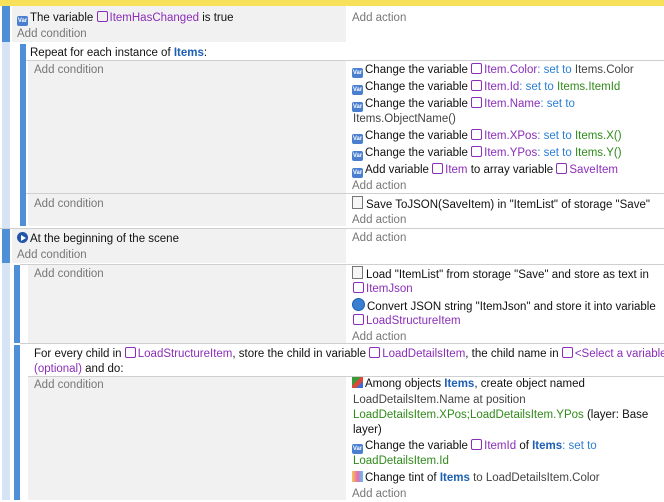 This screenshot has height=502, width=664. Describe the element at coordinates (17, 304) in the screenshot. I see `subevent-handle` at that location.